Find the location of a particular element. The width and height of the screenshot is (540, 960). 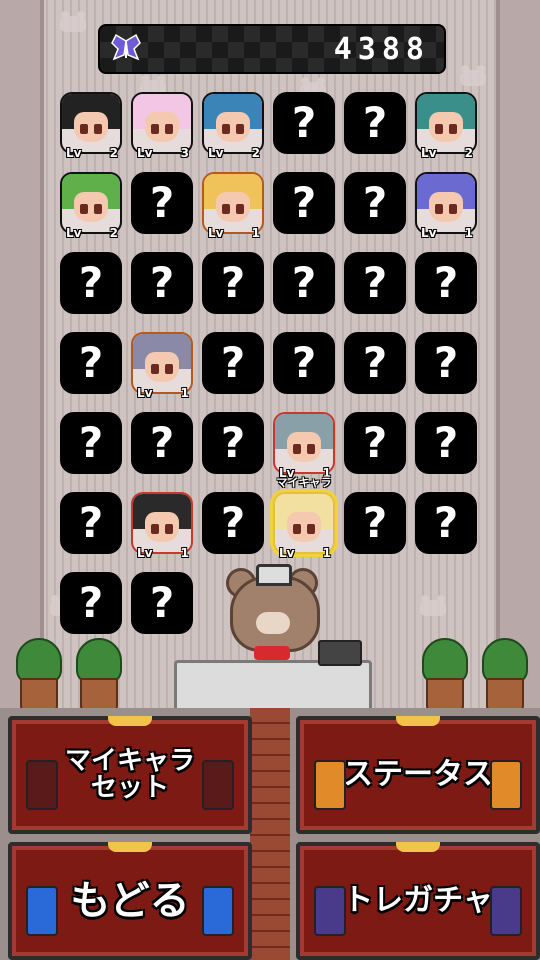

back-button: もどる is located at coordinates (130, 901).